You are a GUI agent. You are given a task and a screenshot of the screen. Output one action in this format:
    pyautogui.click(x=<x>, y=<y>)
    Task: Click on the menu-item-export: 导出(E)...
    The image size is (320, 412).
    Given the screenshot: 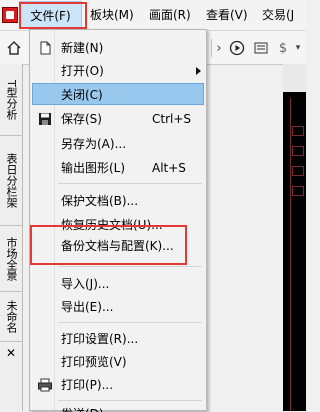 What is the action you would take?
    pyautogui.click(x=118, y=307)
    